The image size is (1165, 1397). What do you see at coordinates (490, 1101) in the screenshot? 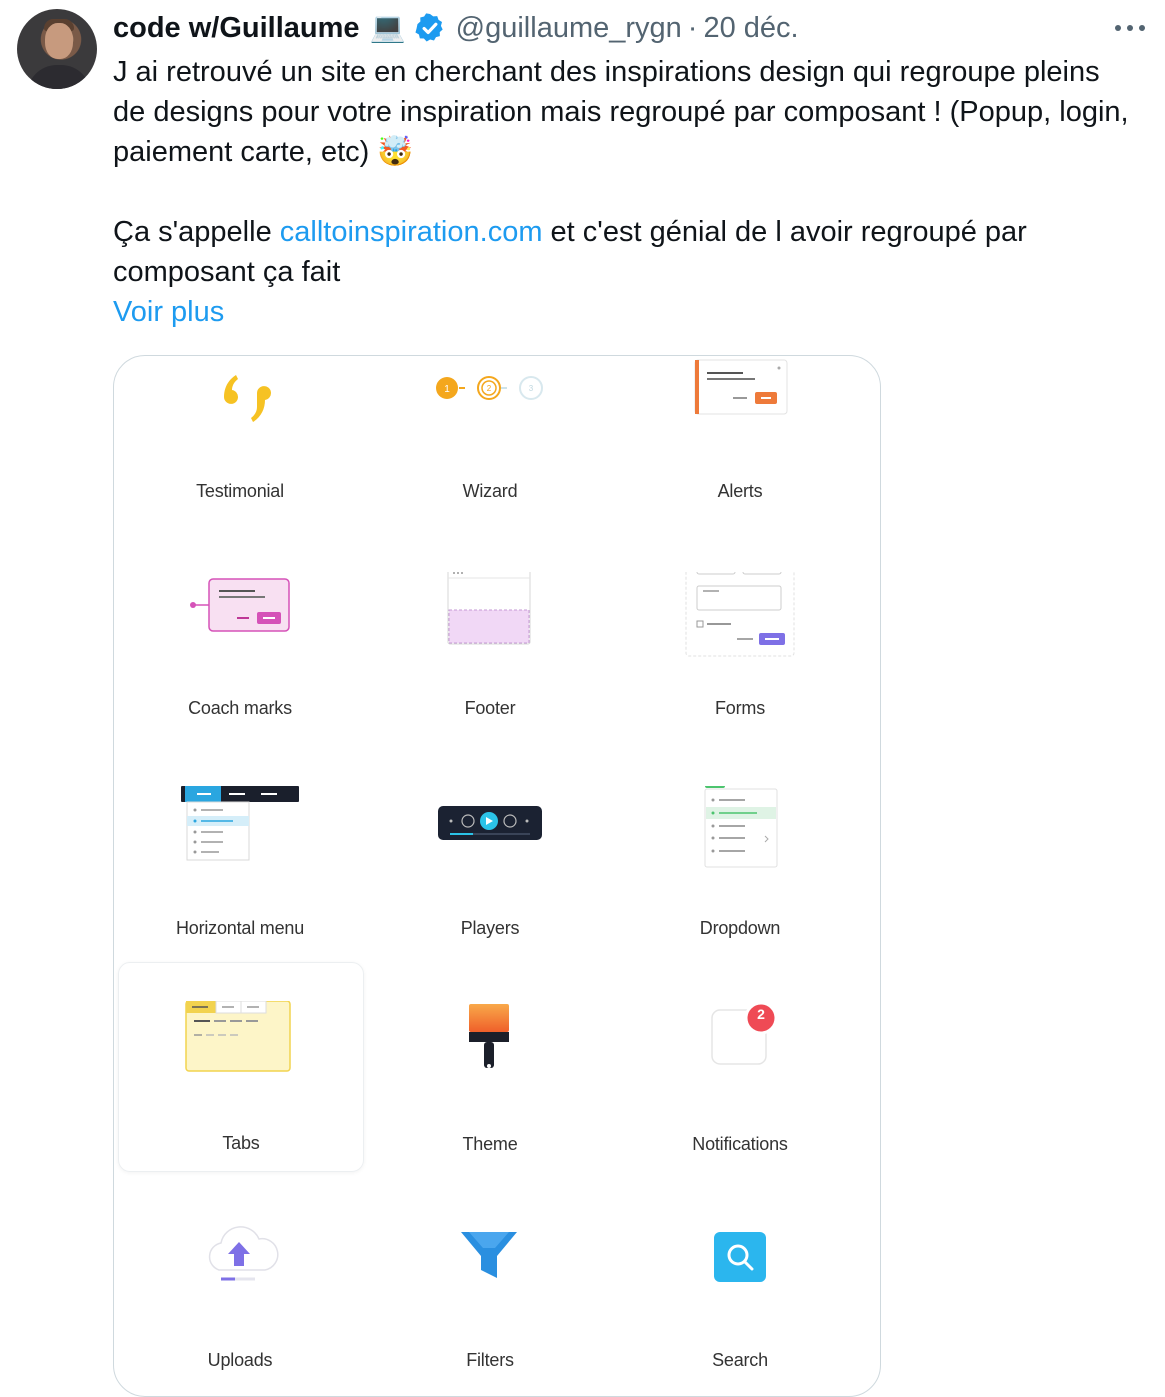
I see `gallery-item-theme: Theme` at bounding box center [490, 1101].